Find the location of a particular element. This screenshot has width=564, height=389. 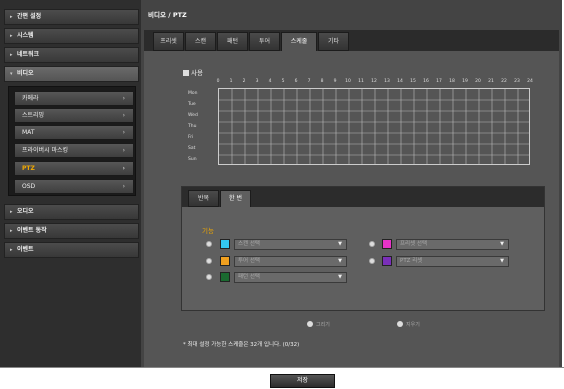

submenu-label: 카메라 is located at coordinates (30, 98).